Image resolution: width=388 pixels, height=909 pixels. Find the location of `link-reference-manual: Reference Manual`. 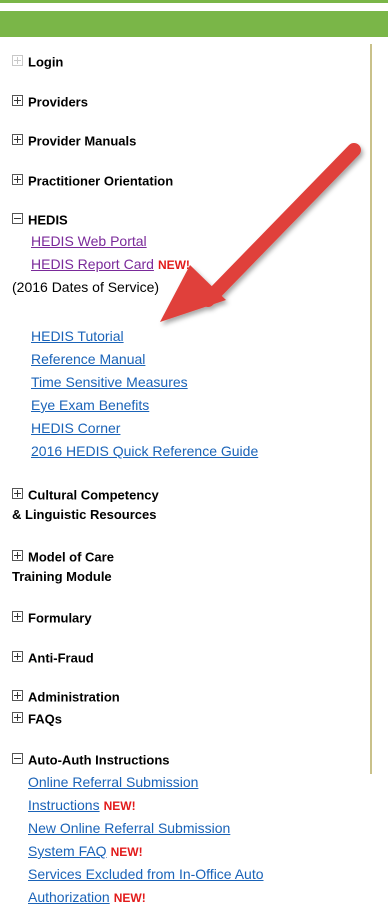

link-reference-manual: Reference Manual is located at coordinates (88, 359).